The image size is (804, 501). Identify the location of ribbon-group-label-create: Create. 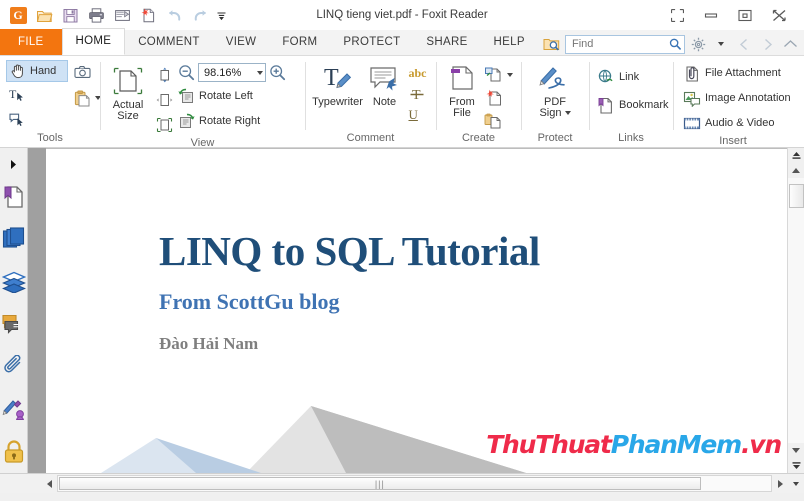
(478, 138).